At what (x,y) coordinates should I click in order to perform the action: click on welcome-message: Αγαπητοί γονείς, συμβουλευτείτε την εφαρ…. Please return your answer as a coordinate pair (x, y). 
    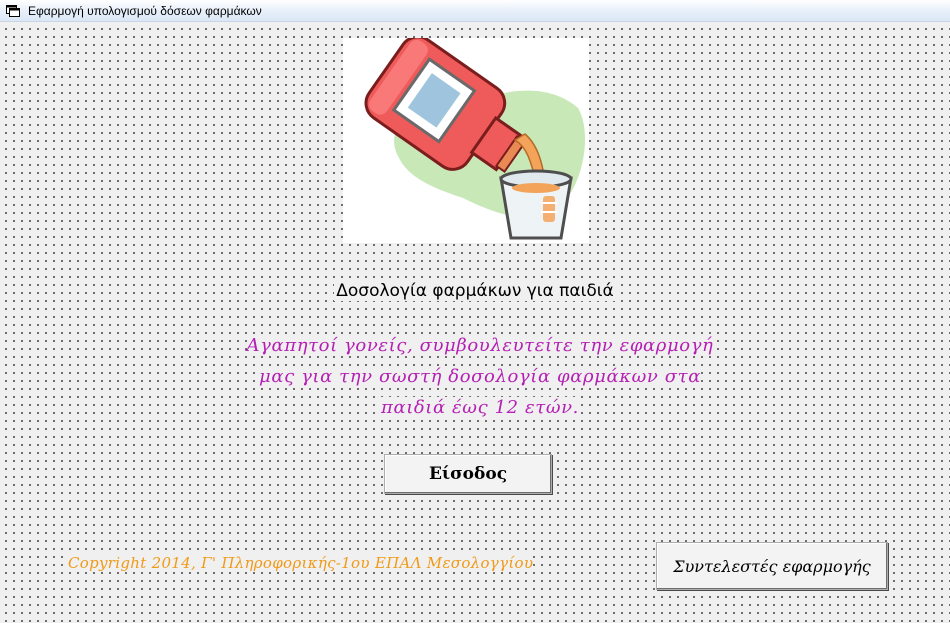
    Looking at the image, I should click on (480, 376).